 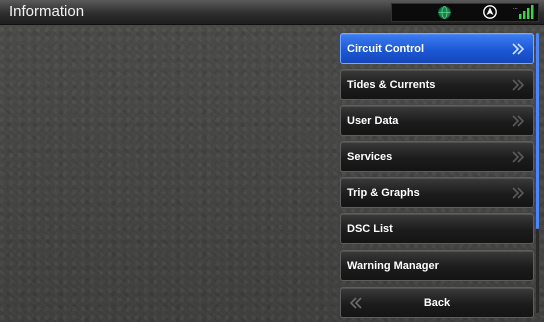 I want to click on back-button-label: Back, so click(x=437, y=303).